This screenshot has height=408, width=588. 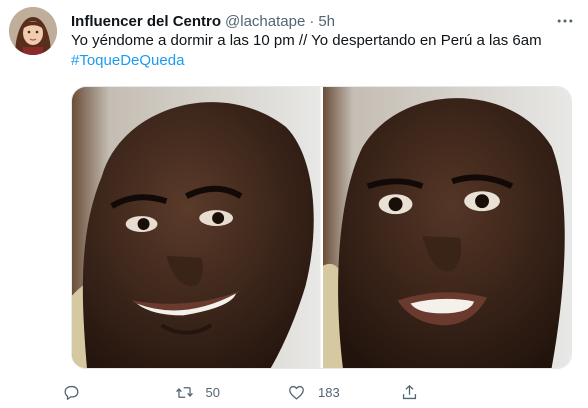 What do you see at coordinates (409, 392) in the screenshot?
I see `share-icon` at bounding box center [409, 392].